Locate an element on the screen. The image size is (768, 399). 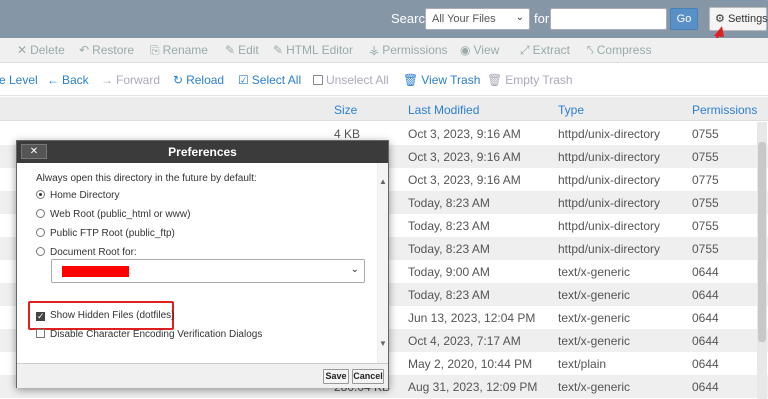
compress-button: ⤣ Compress is located at coordinates (619, 50).